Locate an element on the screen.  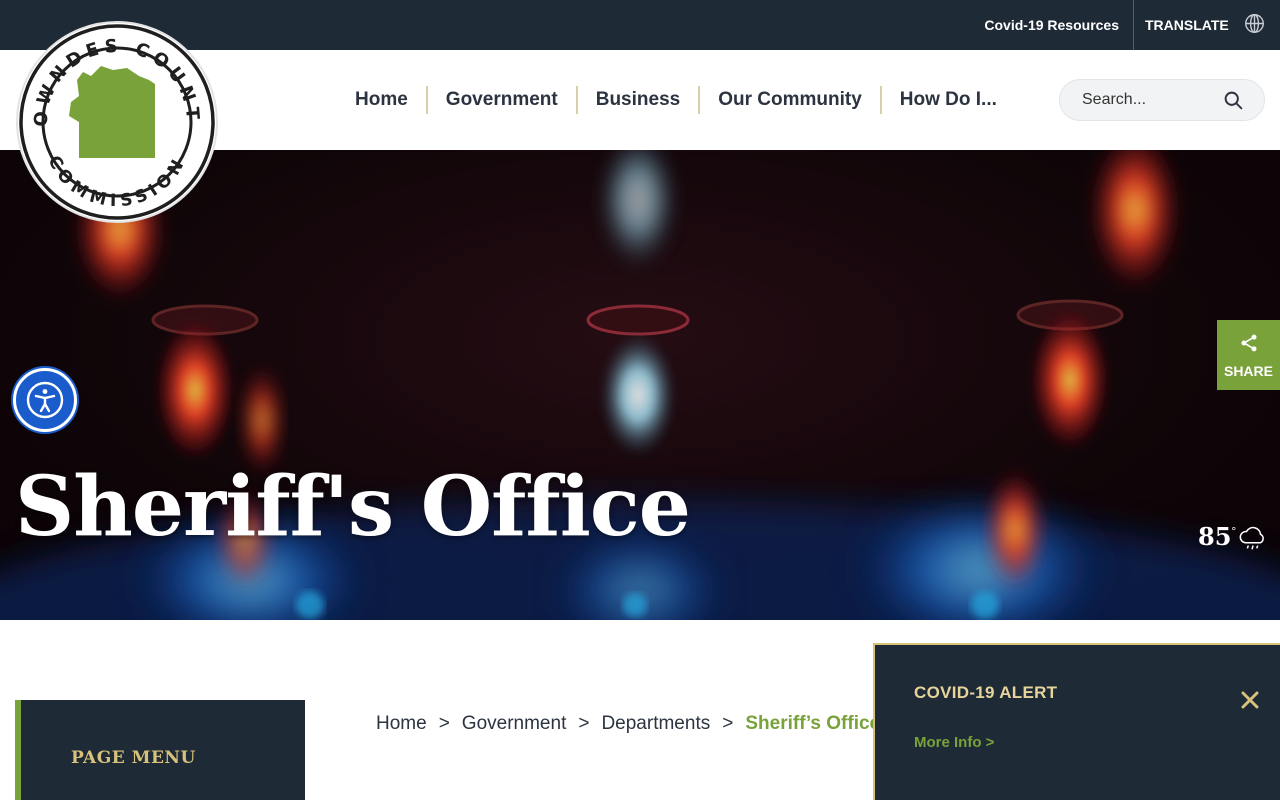
page-menu: PAGE MENU is located at coordinates (160, 750).